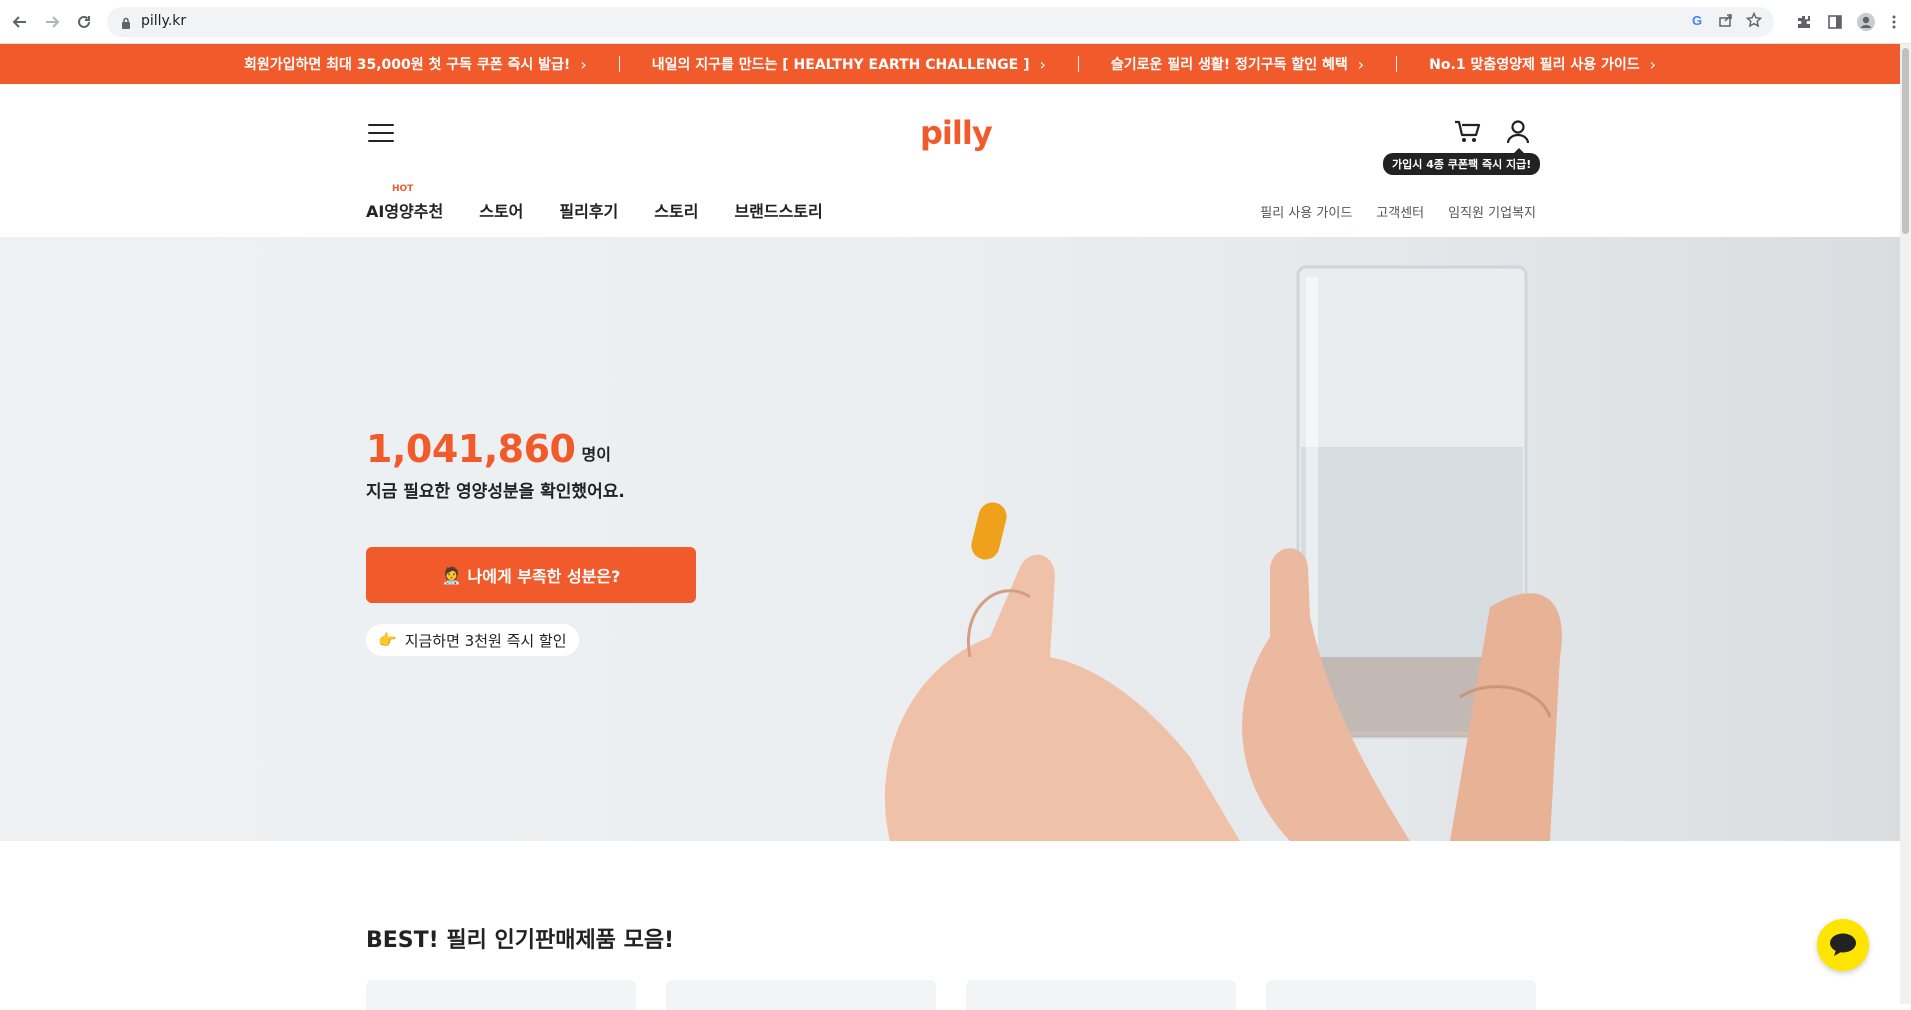  Describe the element at coordinates (126, 24) in the screenshot. I see `lock-icon` at that location.